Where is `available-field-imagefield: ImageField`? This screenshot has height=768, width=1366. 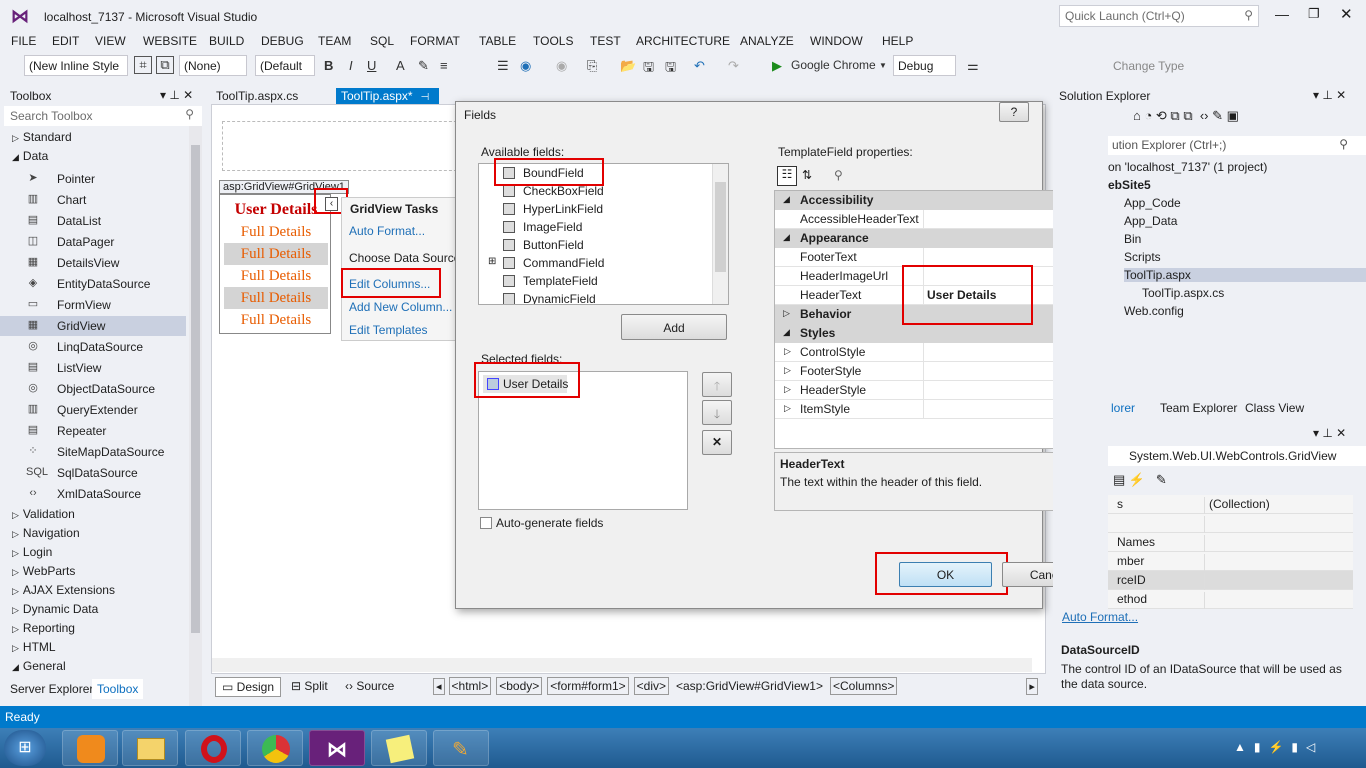 available-field-imagefield: ImageField is located at coordinates (536, 229).